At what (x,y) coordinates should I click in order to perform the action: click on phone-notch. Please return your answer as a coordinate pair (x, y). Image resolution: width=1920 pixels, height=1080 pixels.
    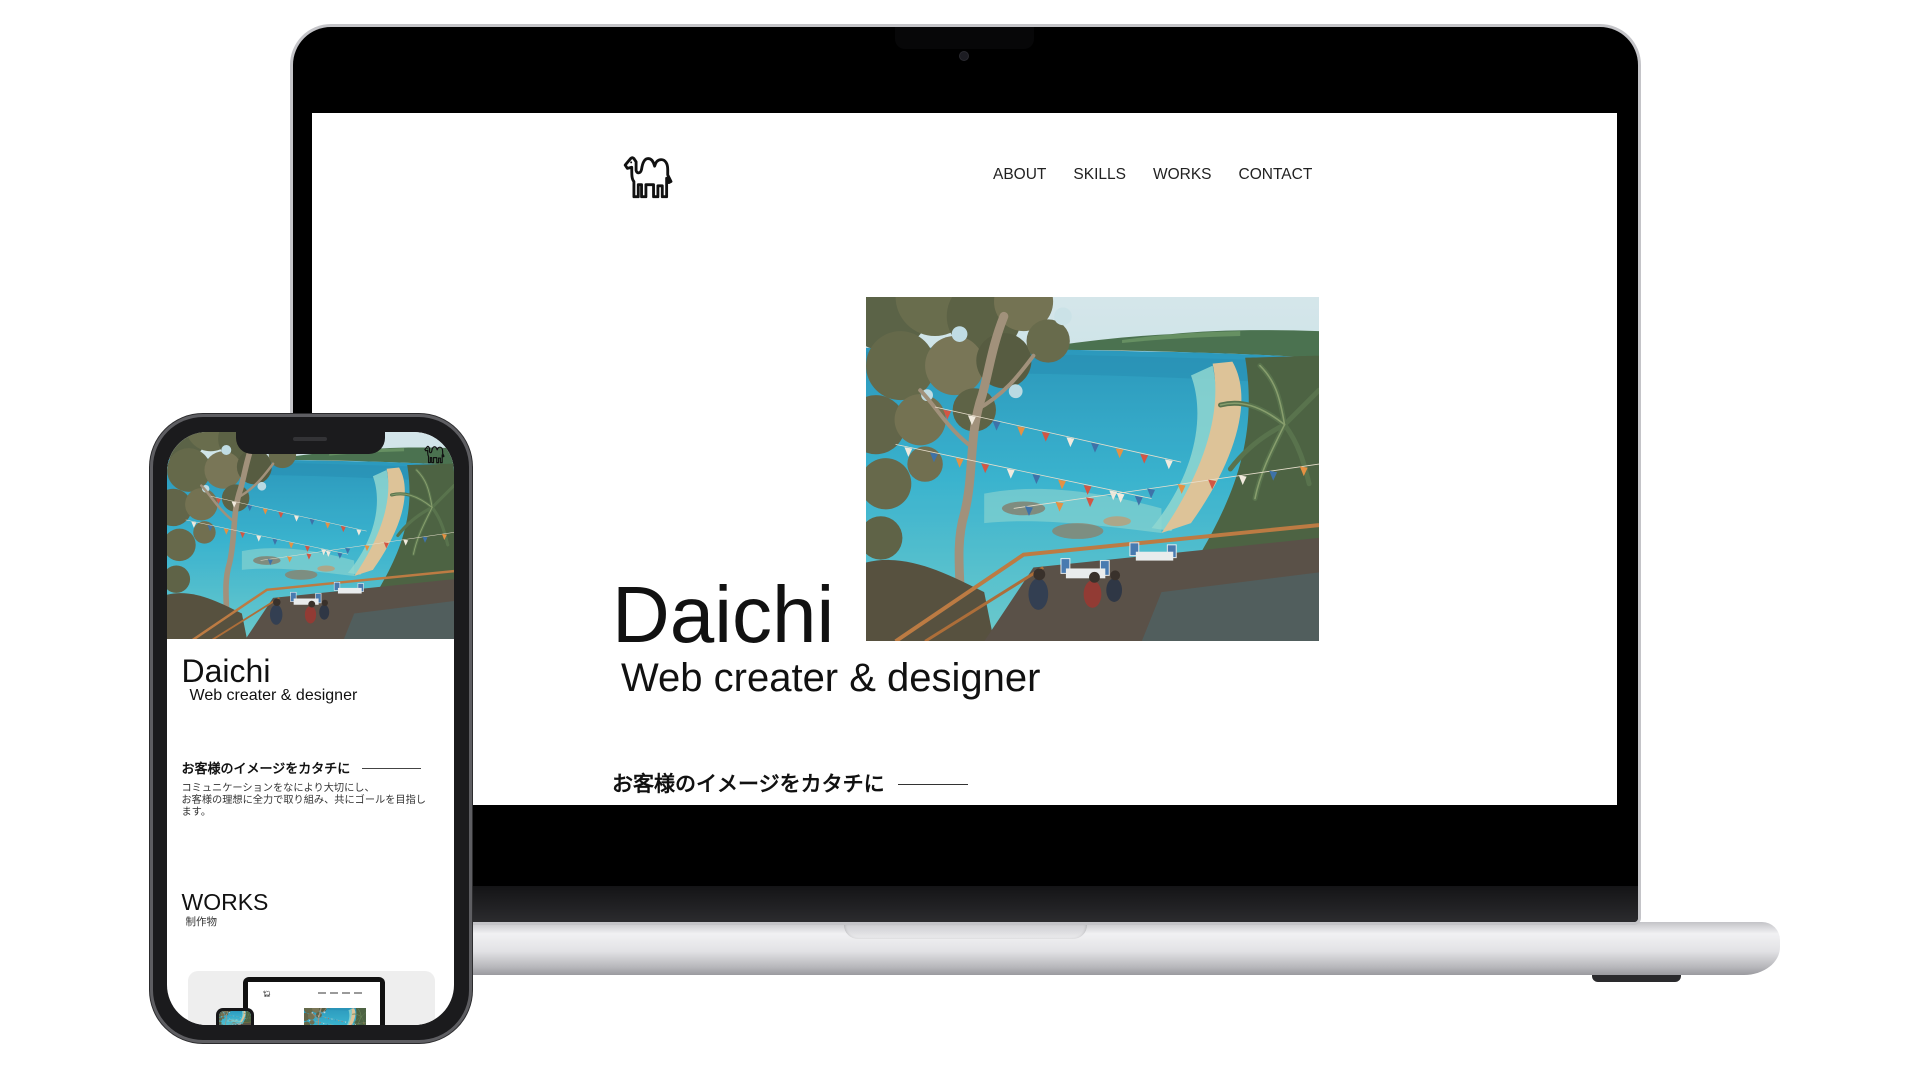
    Looking at the image, I should click on (310, 443).